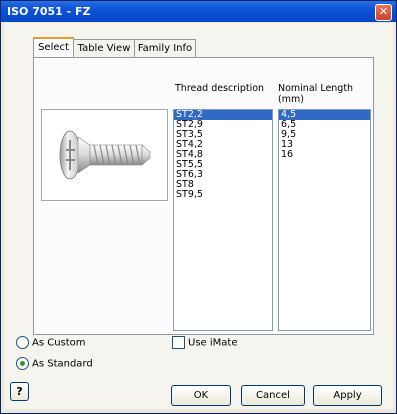 The height and width of the screenshot is (414, 397). Describe the element at coordinates (22, 363) in the screenshot. I see `radio-checked-icon` at that location.